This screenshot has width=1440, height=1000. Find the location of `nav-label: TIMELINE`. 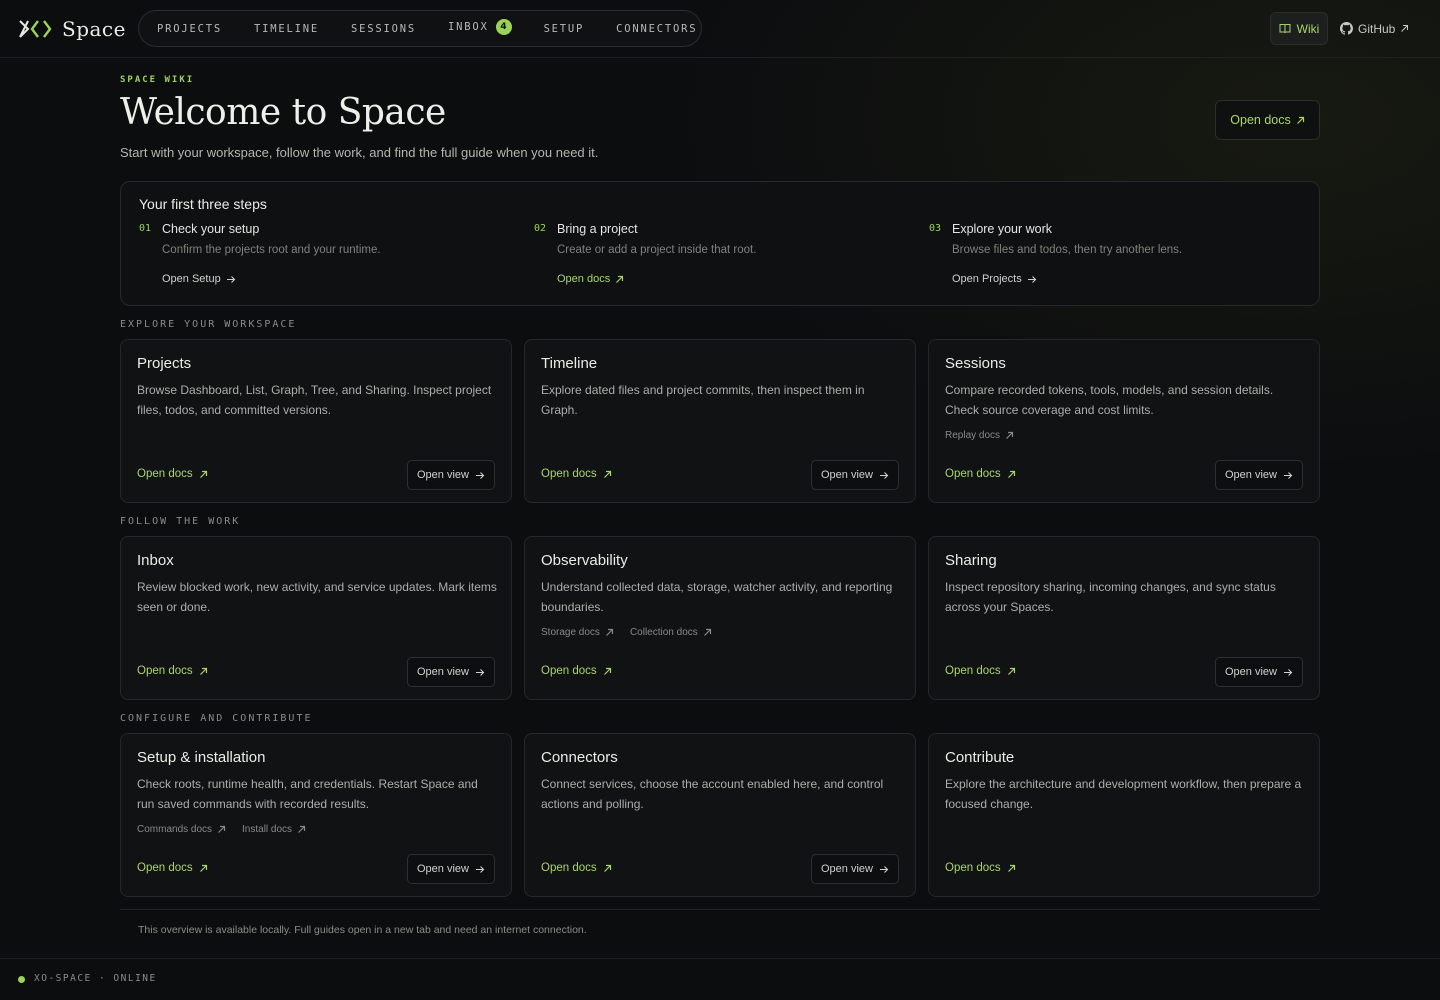

nav-label: TIMELINE is located at coordinates (286, 28).